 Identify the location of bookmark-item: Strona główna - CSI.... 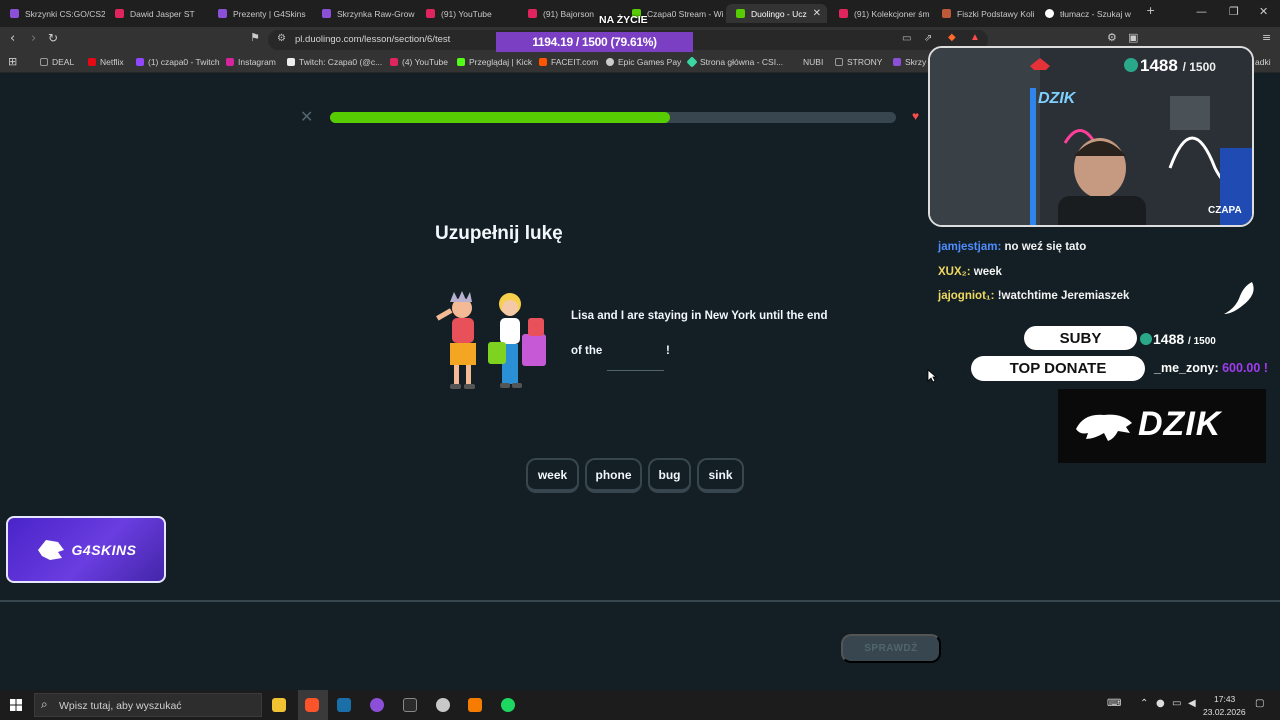
(734, 62).